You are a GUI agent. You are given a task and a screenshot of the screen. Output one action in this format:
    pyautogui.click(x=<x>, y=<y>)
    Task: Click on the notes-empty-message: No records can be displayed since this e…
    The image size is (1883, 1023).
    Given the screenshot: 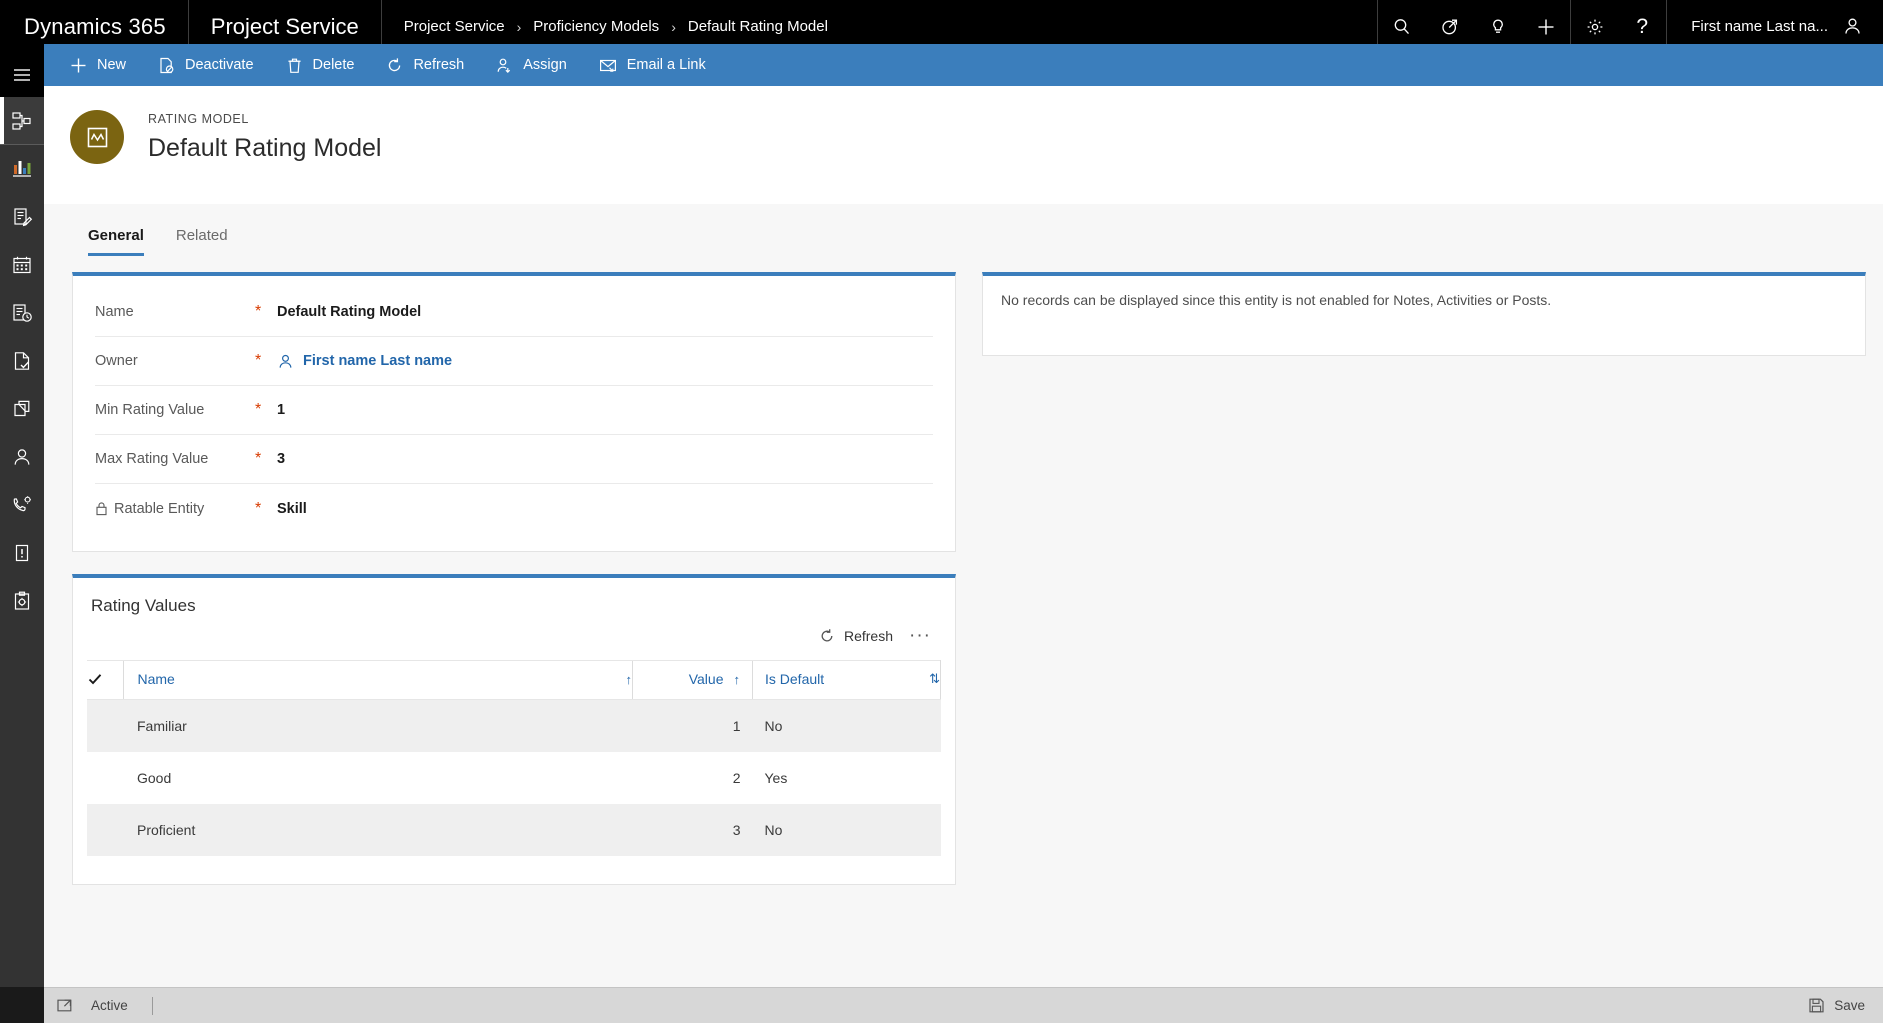 What is the action you would take?
    pyautogui.click(x=1276, y=300)
    